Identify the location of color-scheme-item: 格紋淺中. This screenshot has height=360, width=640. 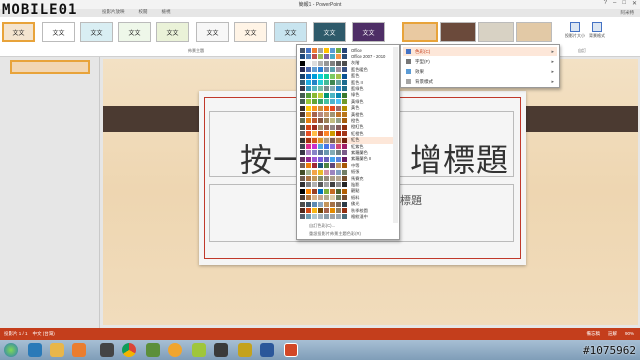
(348, 216).